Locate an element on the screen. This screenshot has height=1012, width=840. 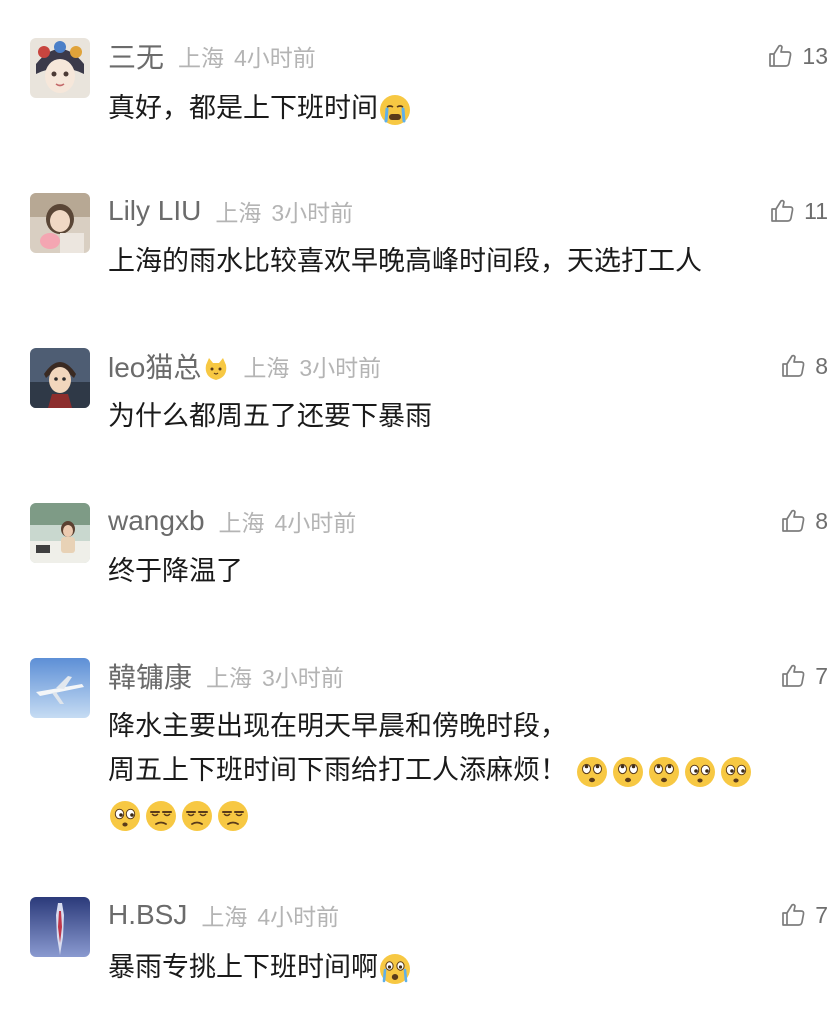
comment-line: 降水主要出现在明天早晨和傍晚时段， is located at coordinates (337, 726).